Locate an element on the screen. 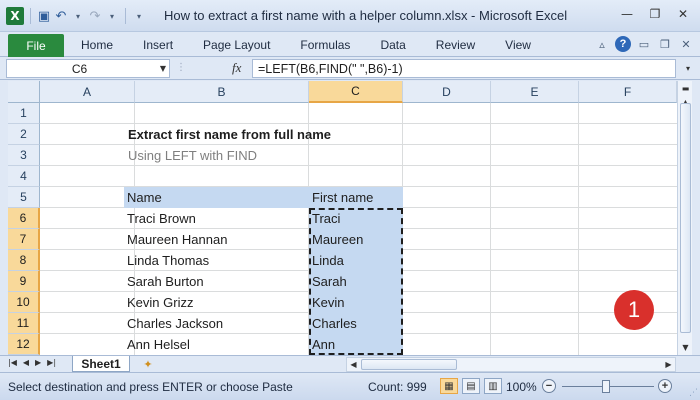 The image size is (700, 400). redo-dropdown-icon: ▾ is located at coordinates (112, 16).